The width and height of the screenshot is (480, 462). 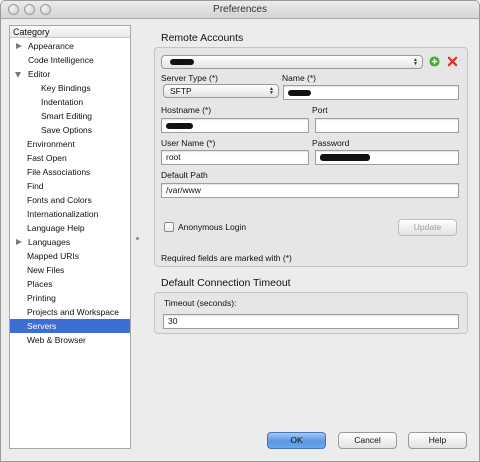 What do you see at coordinates (182, 62) in the screenshot?
I see `account-name-redacted` at bounding box center [182, 62].